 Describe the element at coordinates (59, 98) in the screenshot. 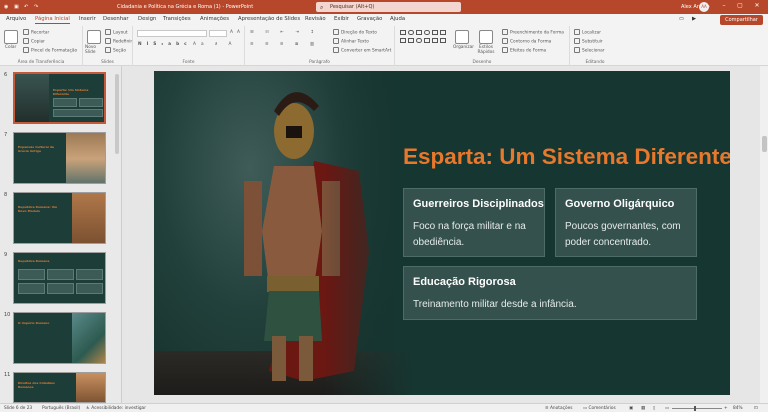

I see `thumbnail-slide-6: Esparta: Um Sistema Diferente` at that location.